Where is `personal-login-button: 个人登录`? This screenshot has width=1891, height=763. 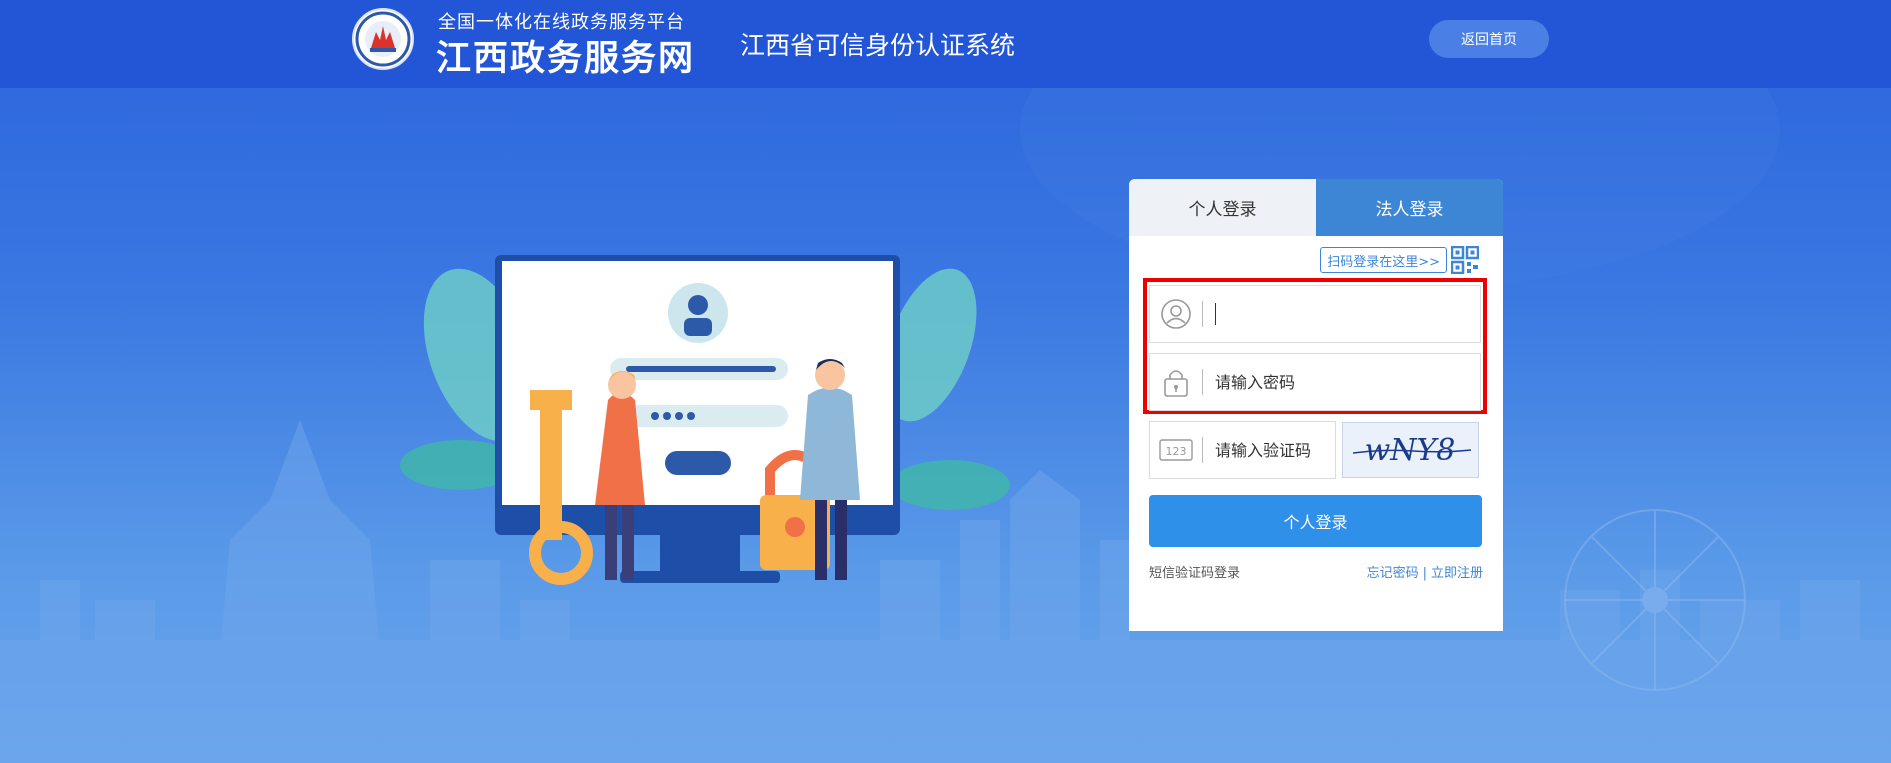 personal-login-button: 个人登录 is located at coordinates (1315, 521).